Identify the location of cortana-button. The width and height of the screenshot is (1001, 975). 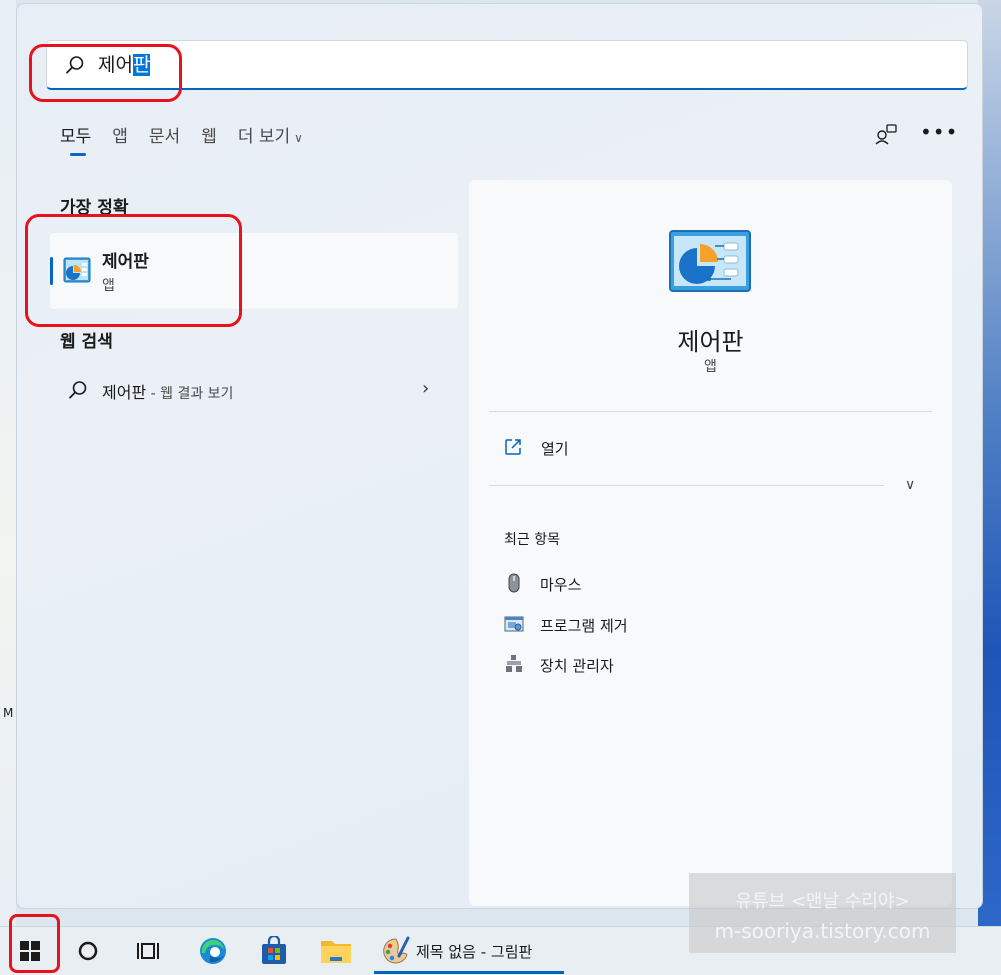
(88, 951).